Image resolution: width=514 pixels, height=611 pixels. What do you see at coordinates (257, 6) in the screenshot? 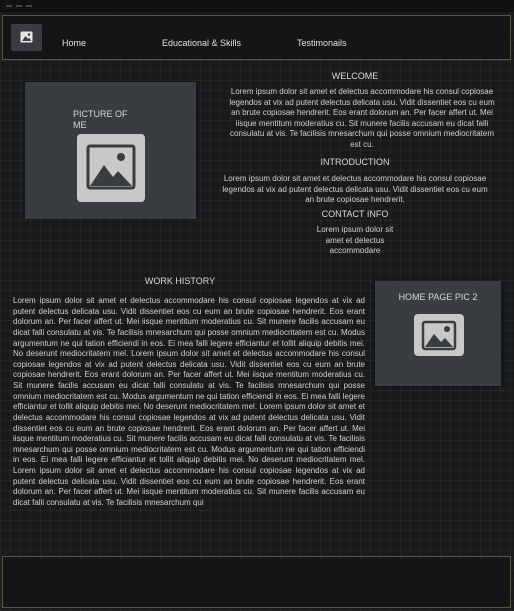
I see `window-top-strip` at bounding box center [257, 6].